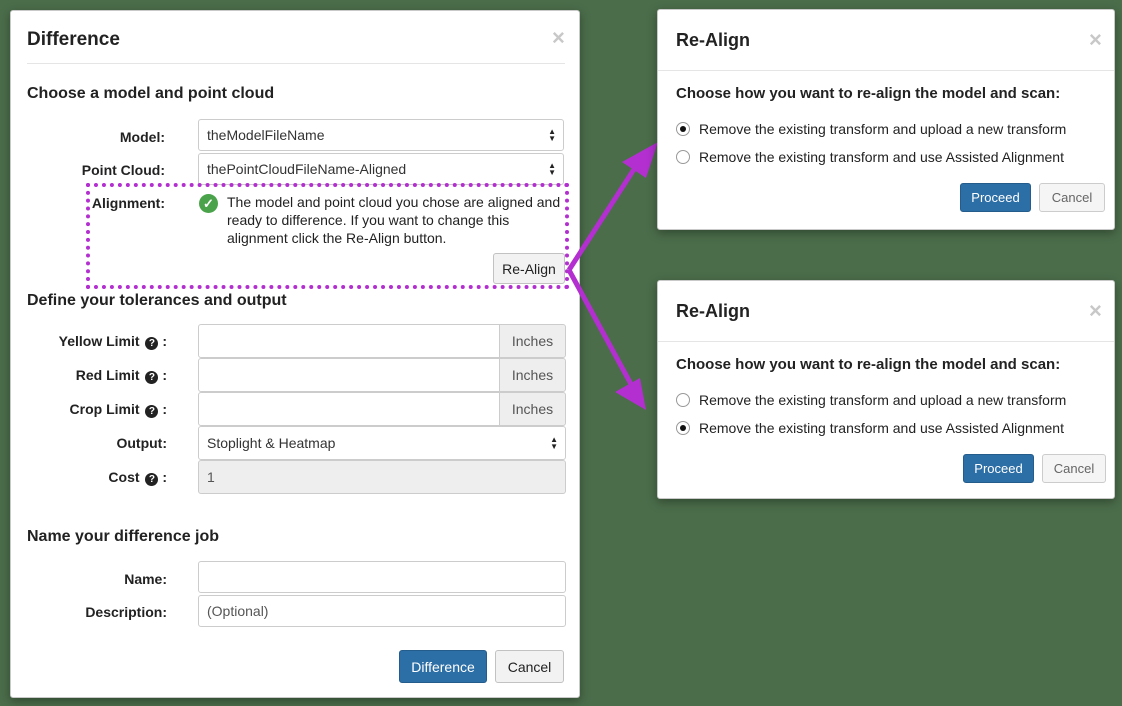 Image resolution: width=1122 pixels, height=706 pixels. I want to click on arrow-to-upload-option, so click(612, 207).